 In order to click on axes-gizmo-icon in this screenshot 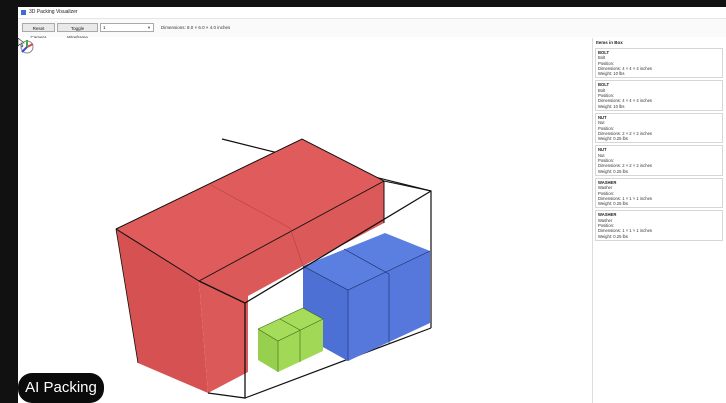, I will do `click(27, 47)`.